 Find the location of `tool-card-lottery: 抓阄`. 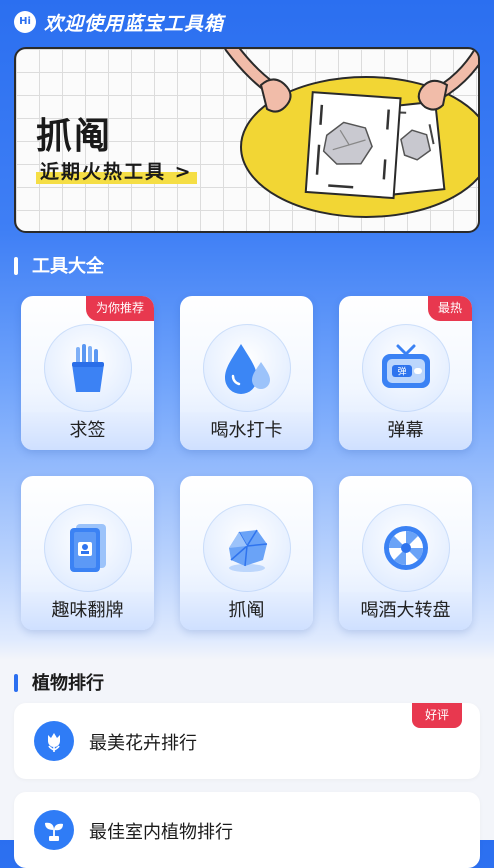

tool-card-lottery: 抓阄 is located at coordinates (246, 553).